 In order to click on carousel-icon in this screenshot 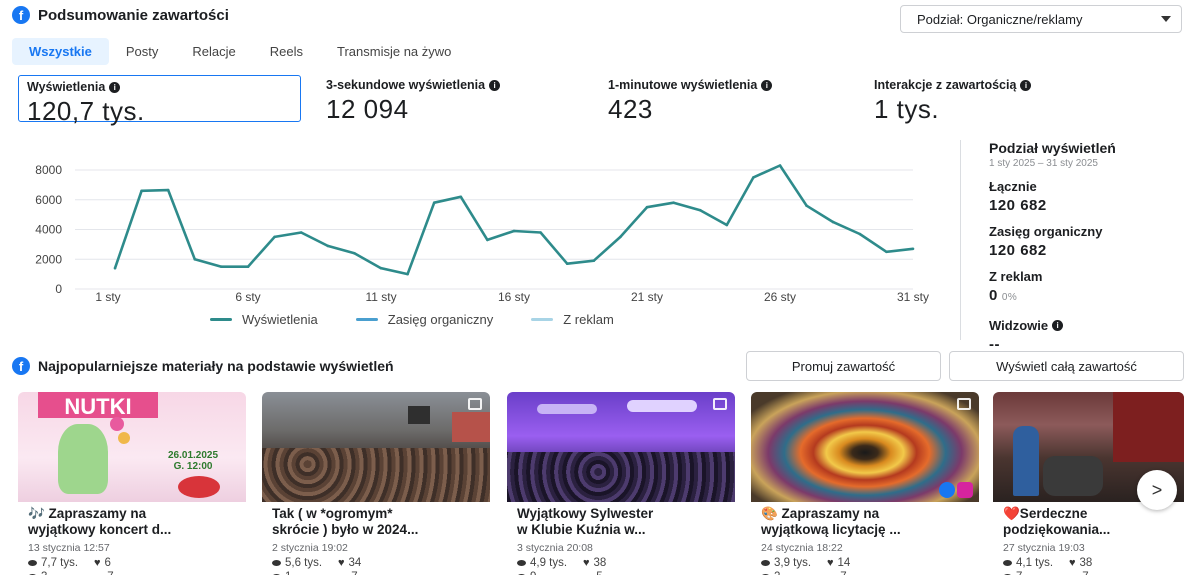, I will do `click(720, 404)`.